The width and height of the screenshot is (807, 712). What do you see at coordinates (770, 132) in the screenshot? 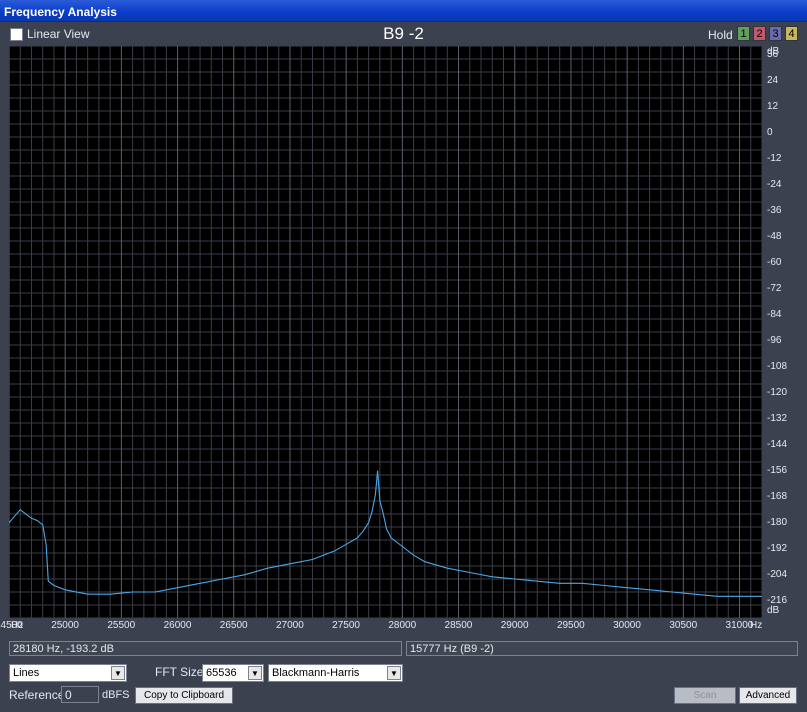
I see `y-tick-label: 0` at bounding box center [770, 132].